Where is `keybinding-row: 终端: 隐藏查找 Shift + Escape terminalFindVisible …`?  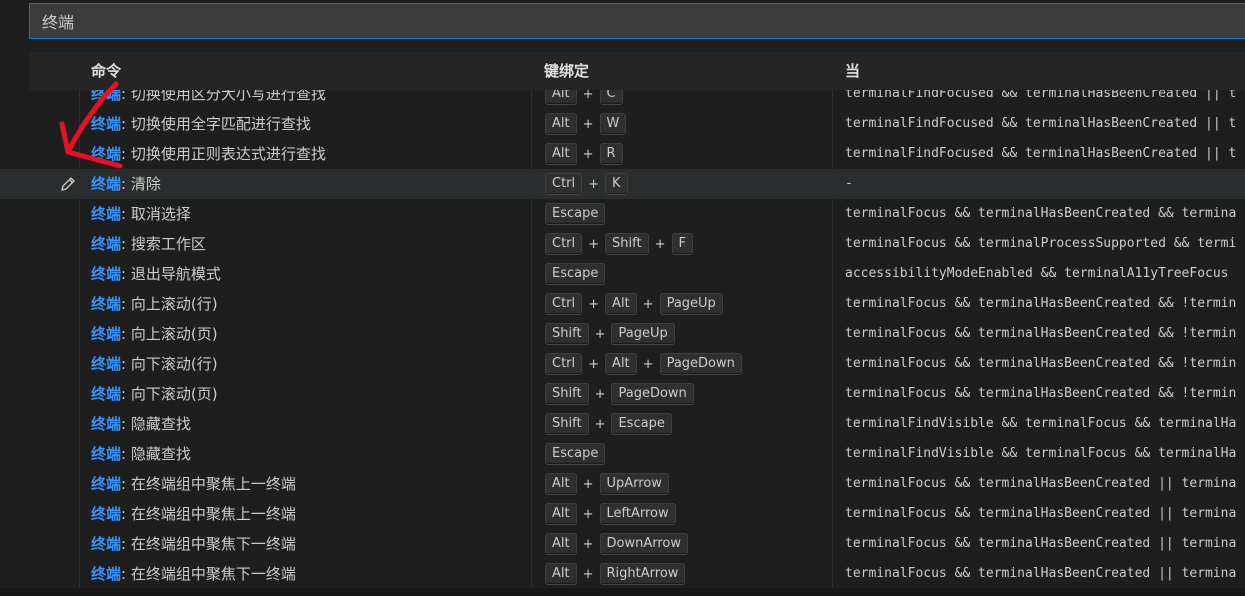 keybinding-row: 终端: 隐藏查找 Shift + Escape terminalFindVisible … is located at coordinates (622, 424).